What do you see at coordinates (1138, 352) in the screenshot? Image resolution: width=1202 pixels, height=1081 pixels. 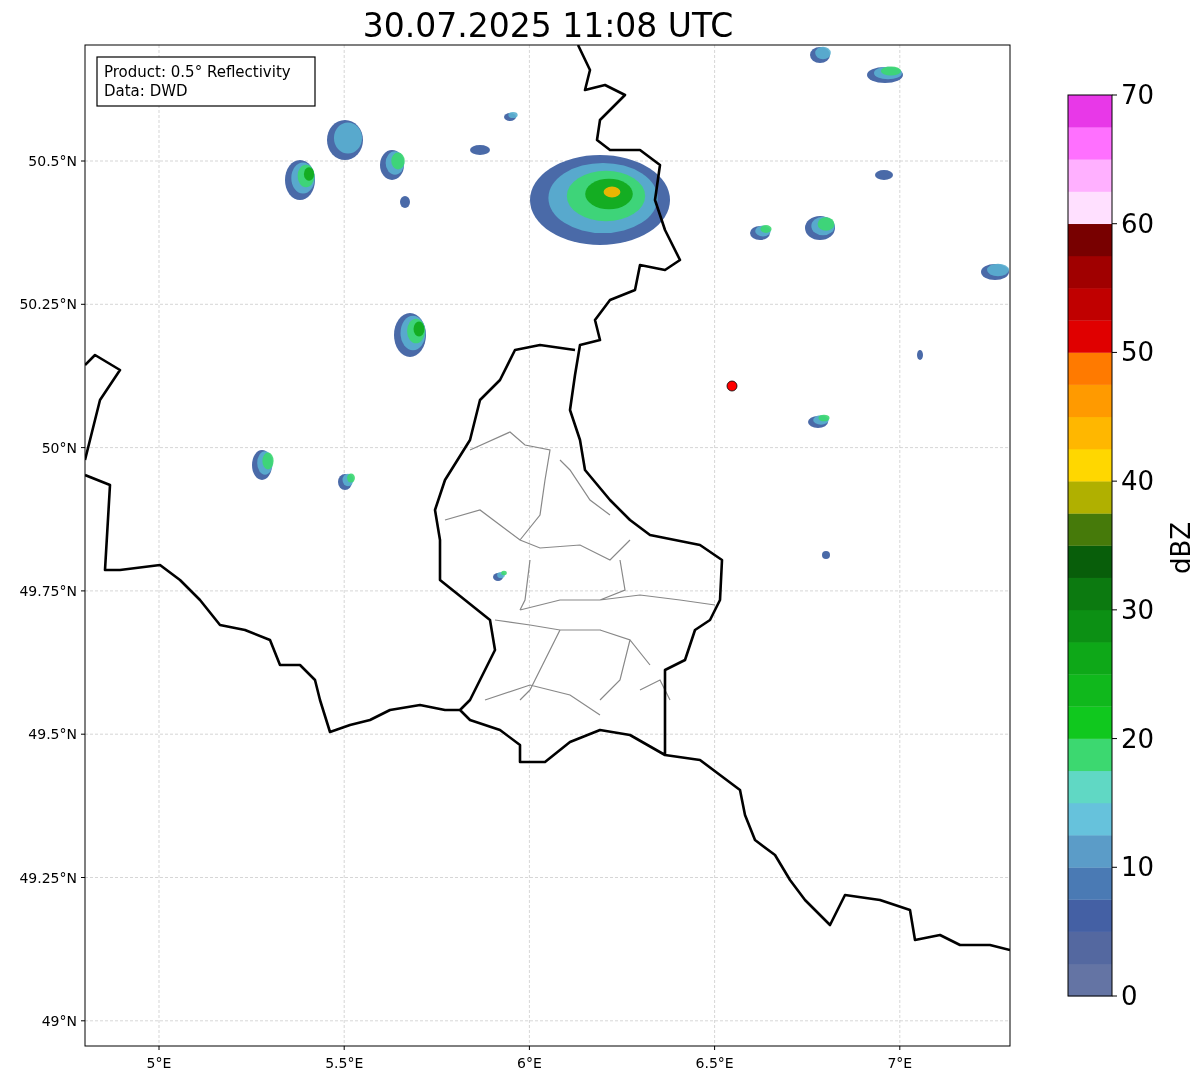 I see `colorbar-tick-label: 50` at bounding box center [1138, 352].